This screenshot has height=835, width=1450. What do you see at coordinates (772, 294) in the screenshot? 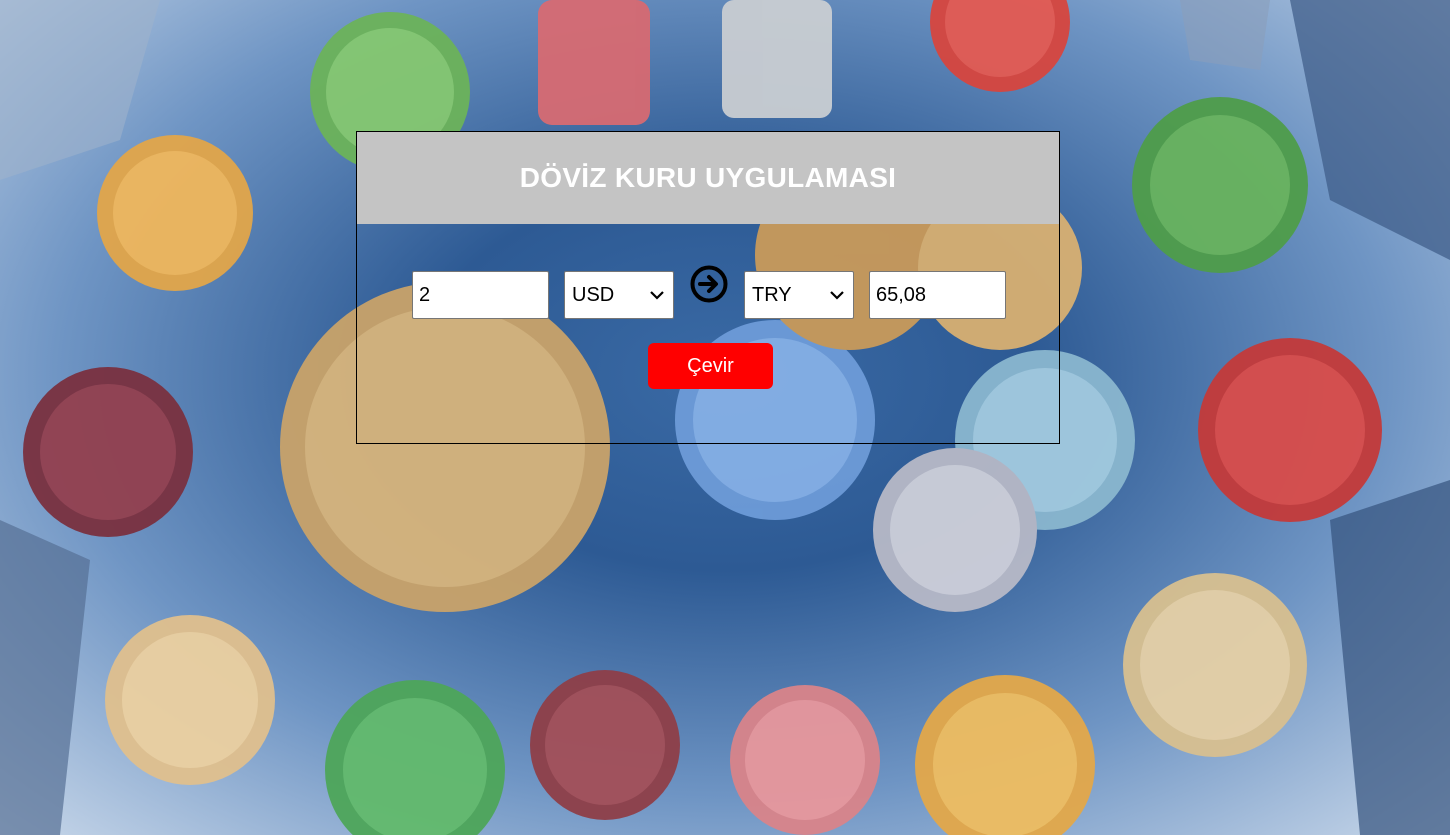
I see `to-currency-value: TRY` at bounding box center [772, 294].